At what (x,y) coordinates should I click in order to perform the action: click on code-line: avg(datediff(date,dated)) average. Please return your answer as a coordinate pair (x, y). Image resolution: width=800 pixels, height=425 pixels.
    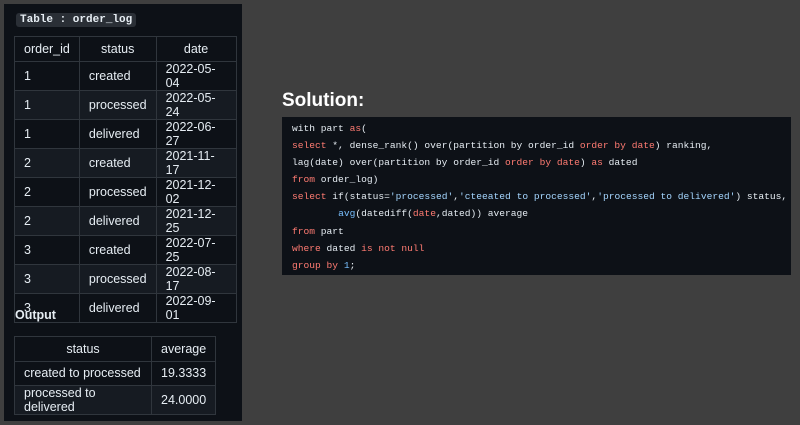
    Looking at the image, I should click on (536, 213).